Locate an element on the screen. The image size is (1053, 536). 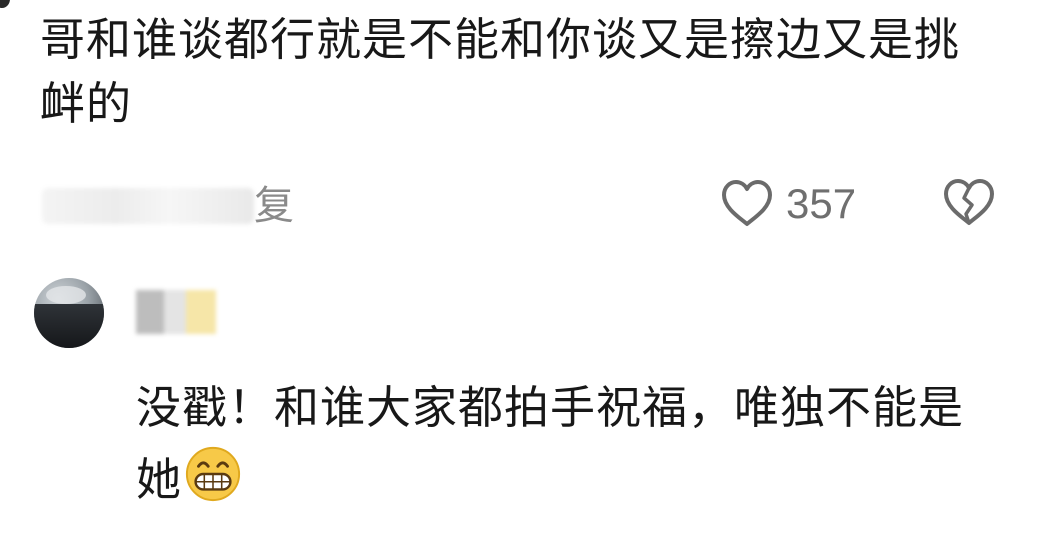
reply-button: 复 is located at coordinates (274, 206).